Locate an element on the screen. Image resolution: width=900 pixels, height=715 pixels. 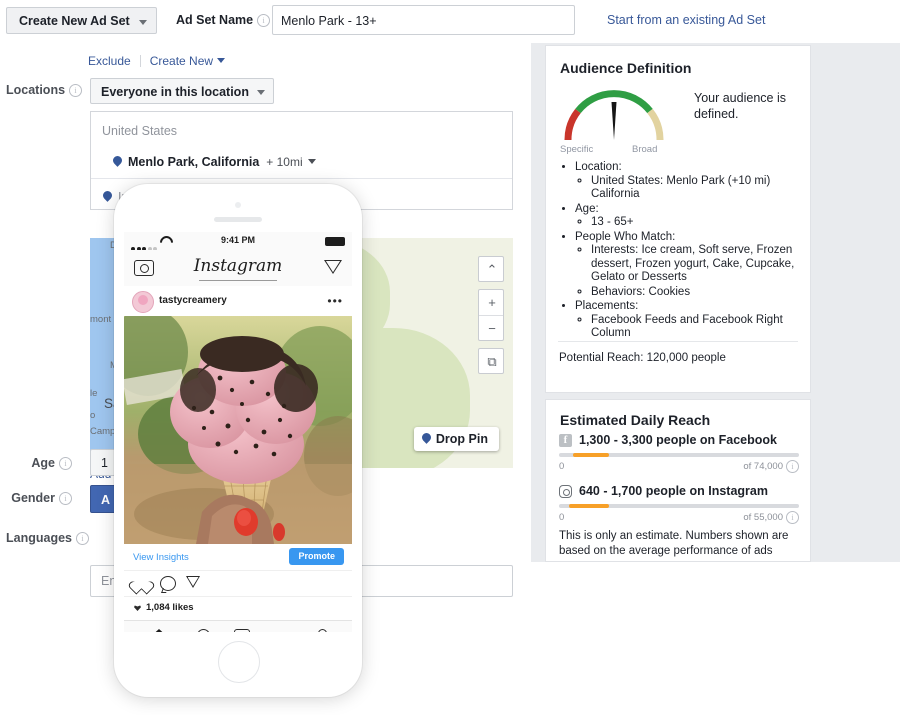
home-icon is located at coordinates (159, 630).